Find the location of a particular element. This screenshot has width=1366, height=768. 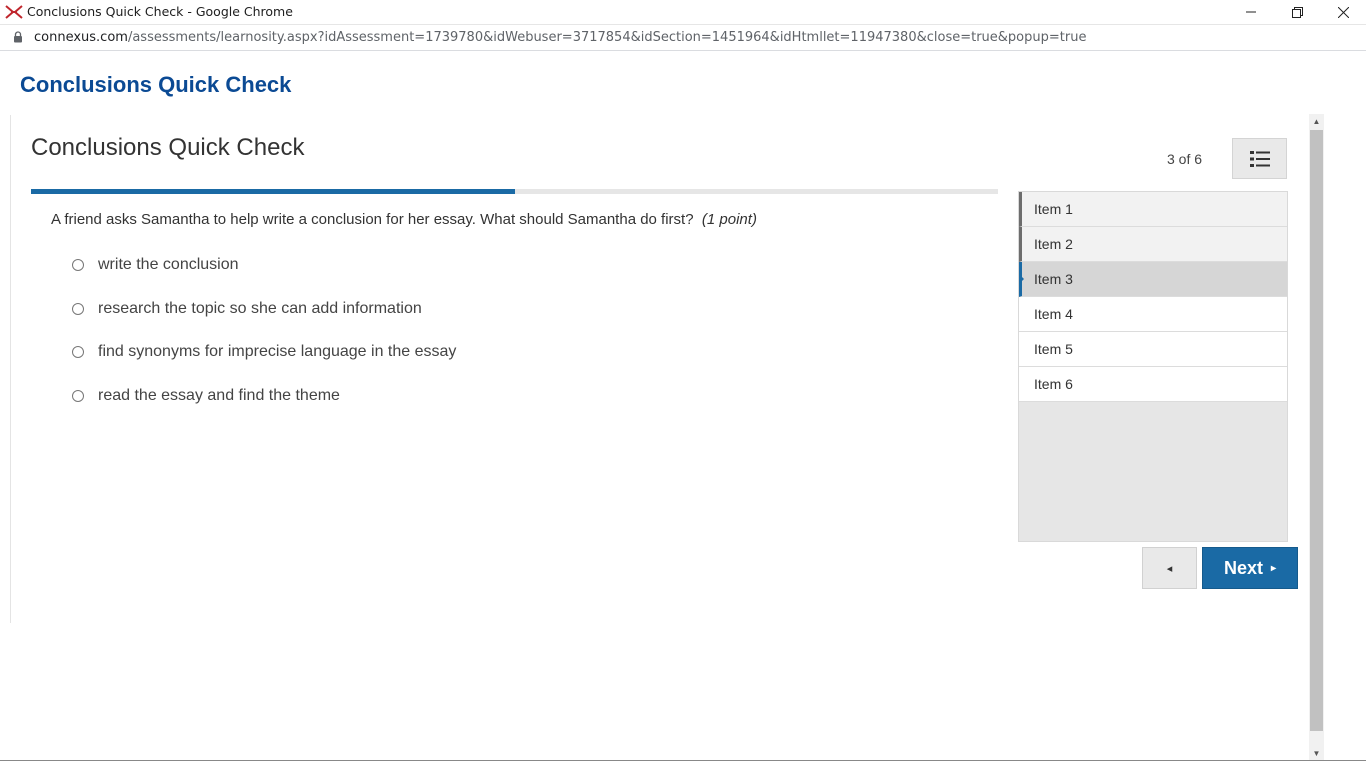

answer-option: write the conclusion is located at coordinates (264, 274).